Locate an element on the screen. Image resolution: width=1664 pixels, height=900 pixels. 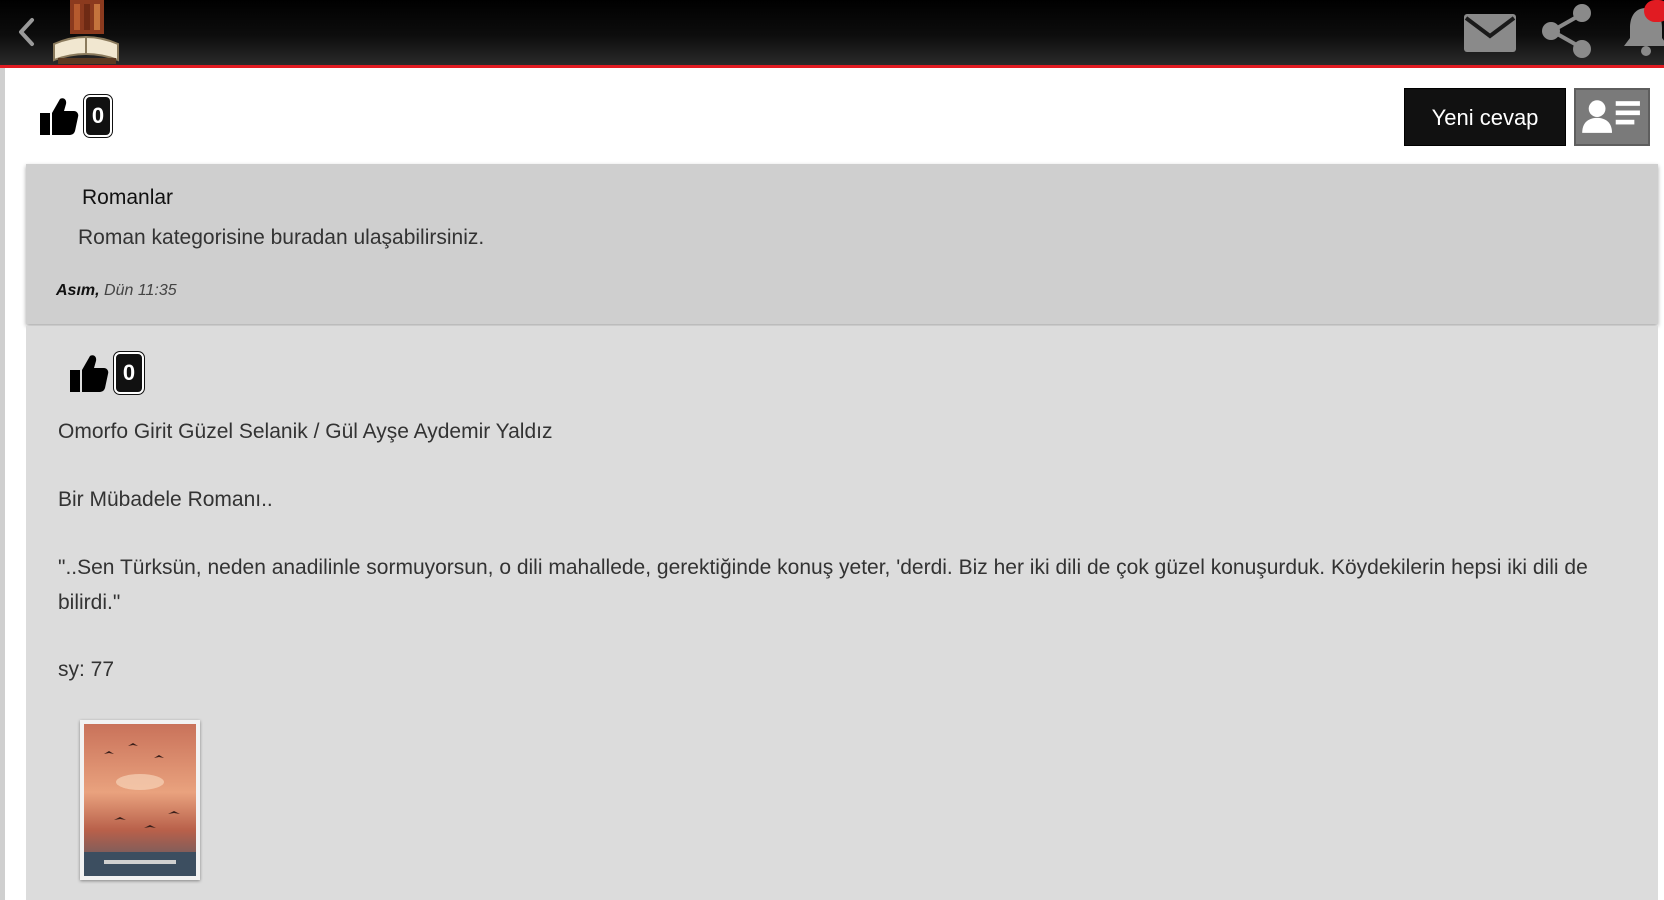
notification-badge is located at coordinates (1654, 11).